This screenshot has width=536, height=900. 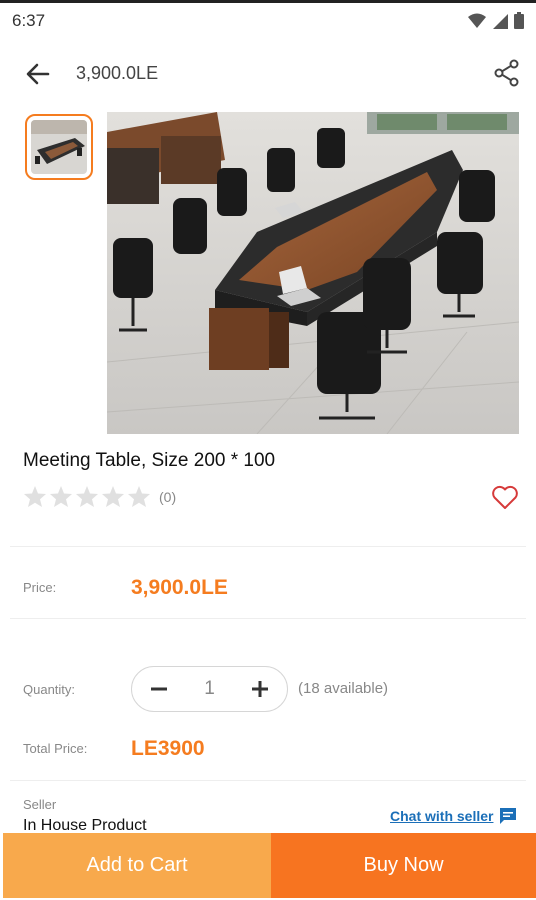 What do you see at coordinates (508, 816) in the screenshot?
I see `chat-icon` at bounding box center [508, 816].